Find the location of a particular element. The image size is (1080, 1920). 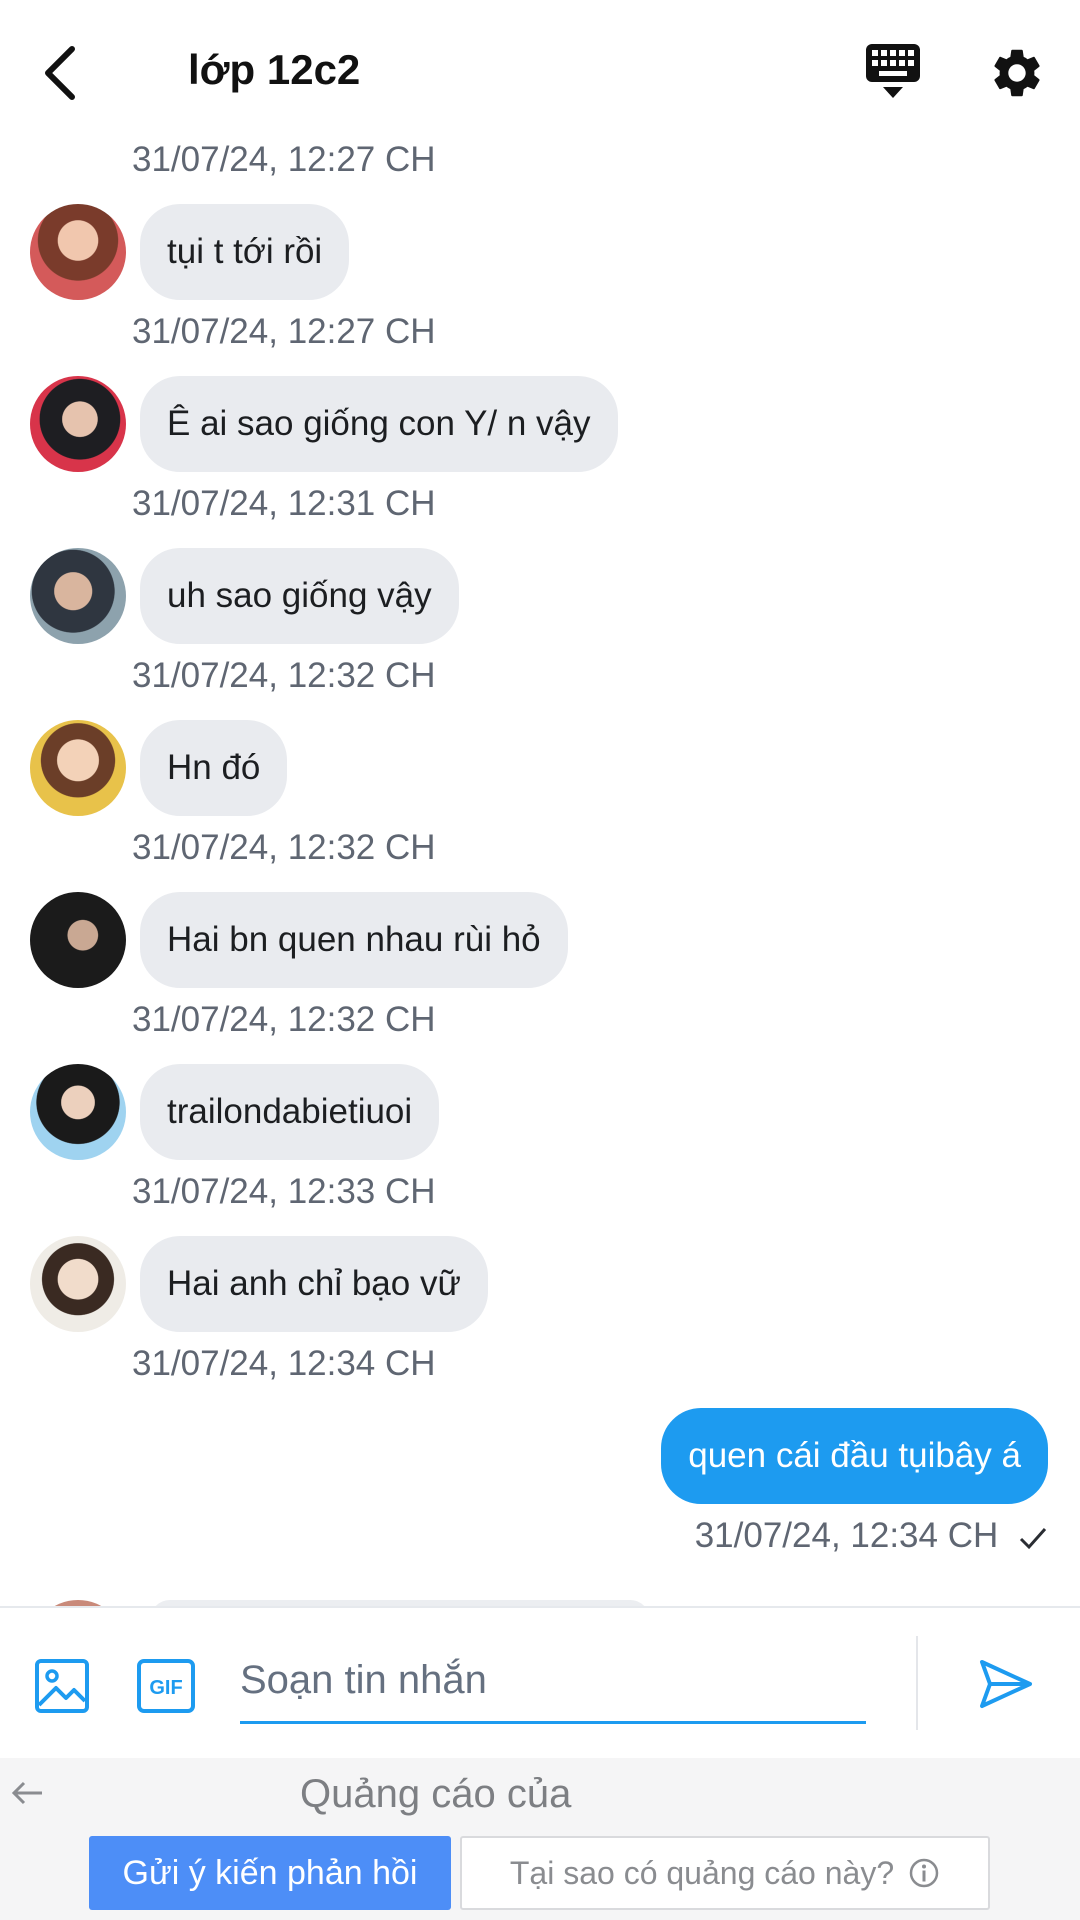

message-row: Hai anh chỉ bạo vữ is located at coordinates (540, 1284).